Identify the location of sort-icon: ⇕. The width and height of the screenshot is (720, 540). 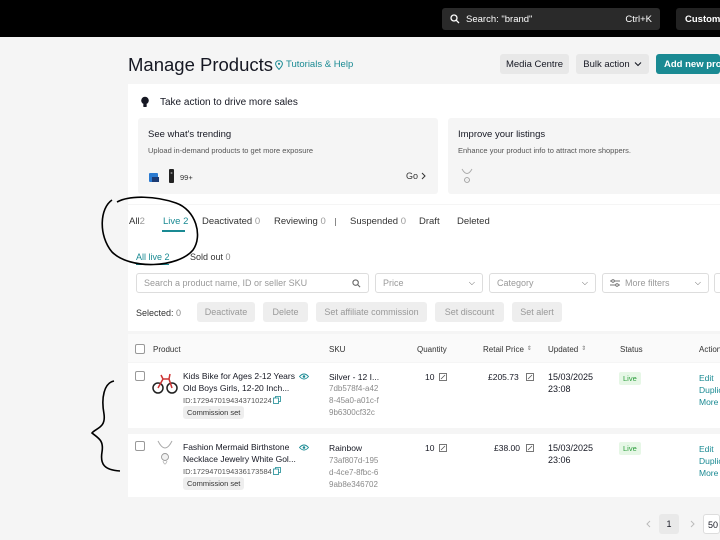
(584, 349).